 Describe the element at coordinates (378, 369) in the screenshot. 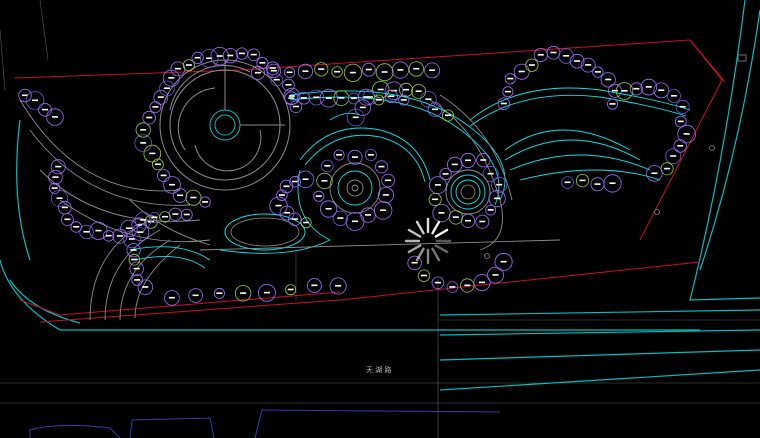

I see `road-label: 天 湖 路` at that location.